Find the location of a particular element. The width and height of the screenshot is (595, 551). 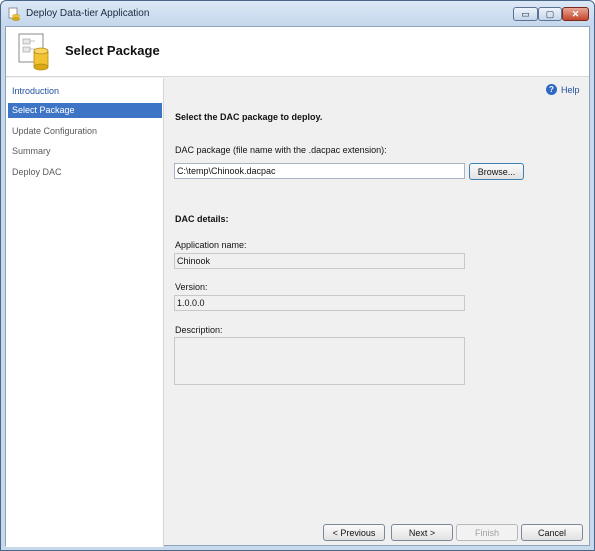

maximize-button: ▢ is located at coordinates (550, 14).